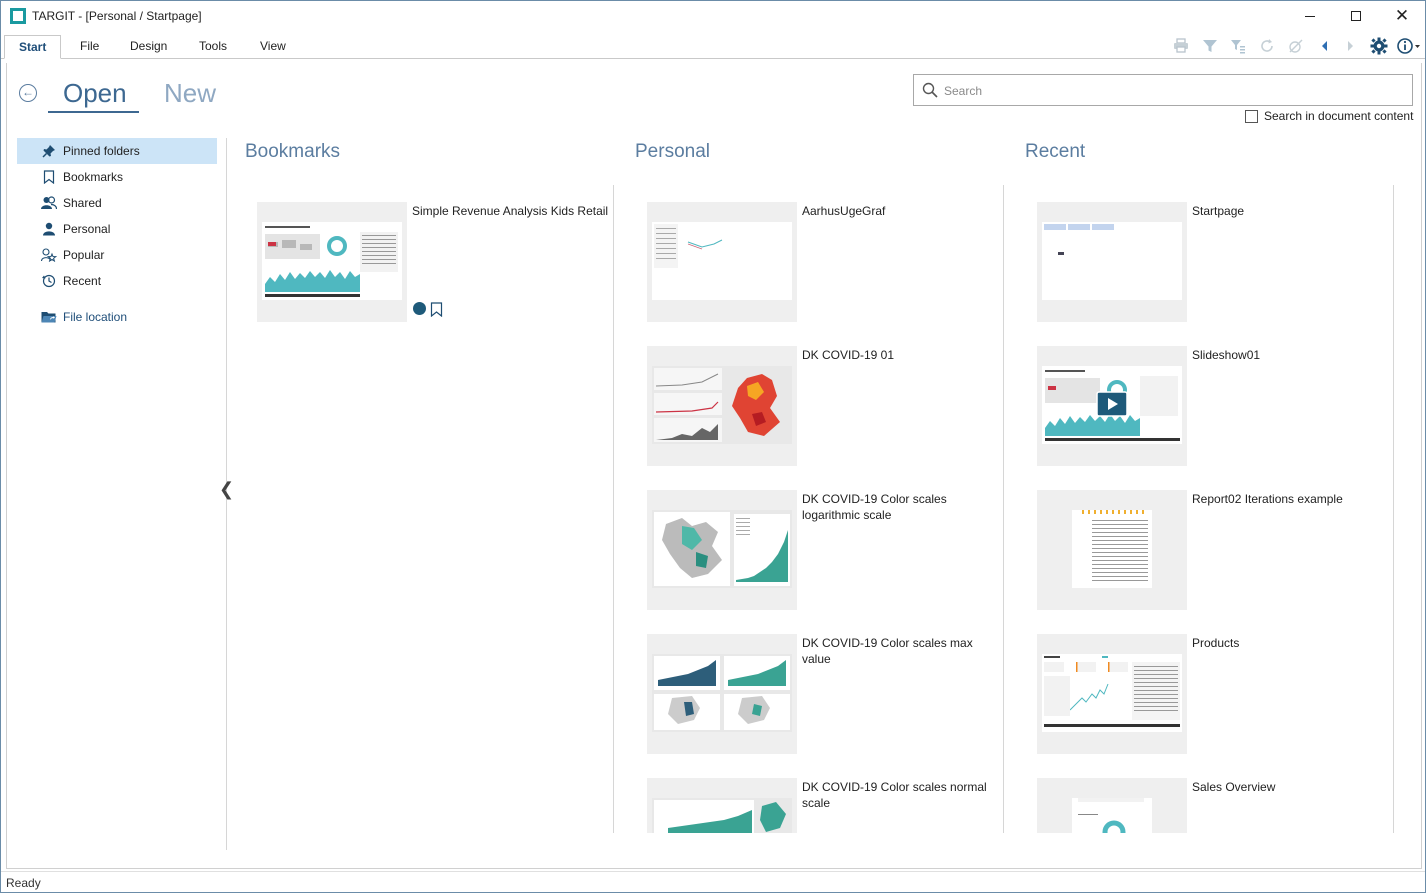 Image resolution: width=1426 pixels, height=893 pixels. Describe the element at coordinates (894, 795) in the screenshot. I see `document-title: DK COVID-19 Color scales normal scale` at that location.